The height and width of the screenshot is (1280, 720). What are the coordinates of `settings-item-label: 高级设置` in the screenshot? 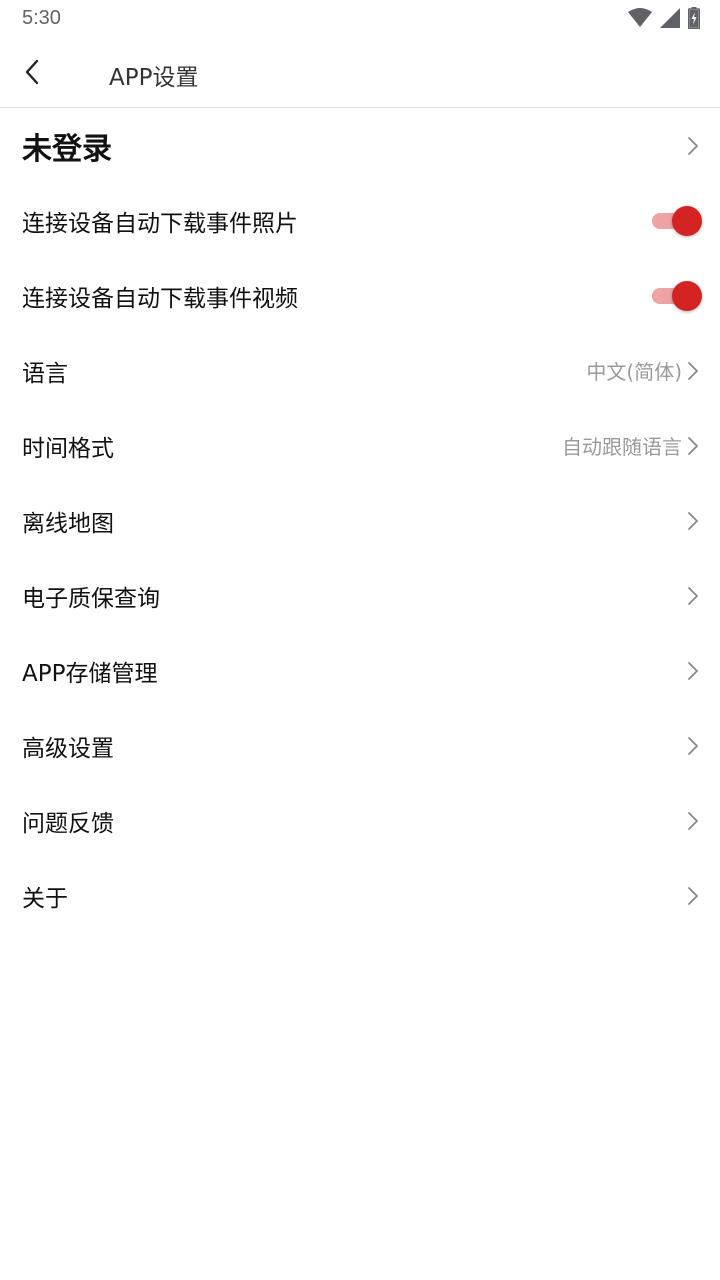 It's located at (68, 748).